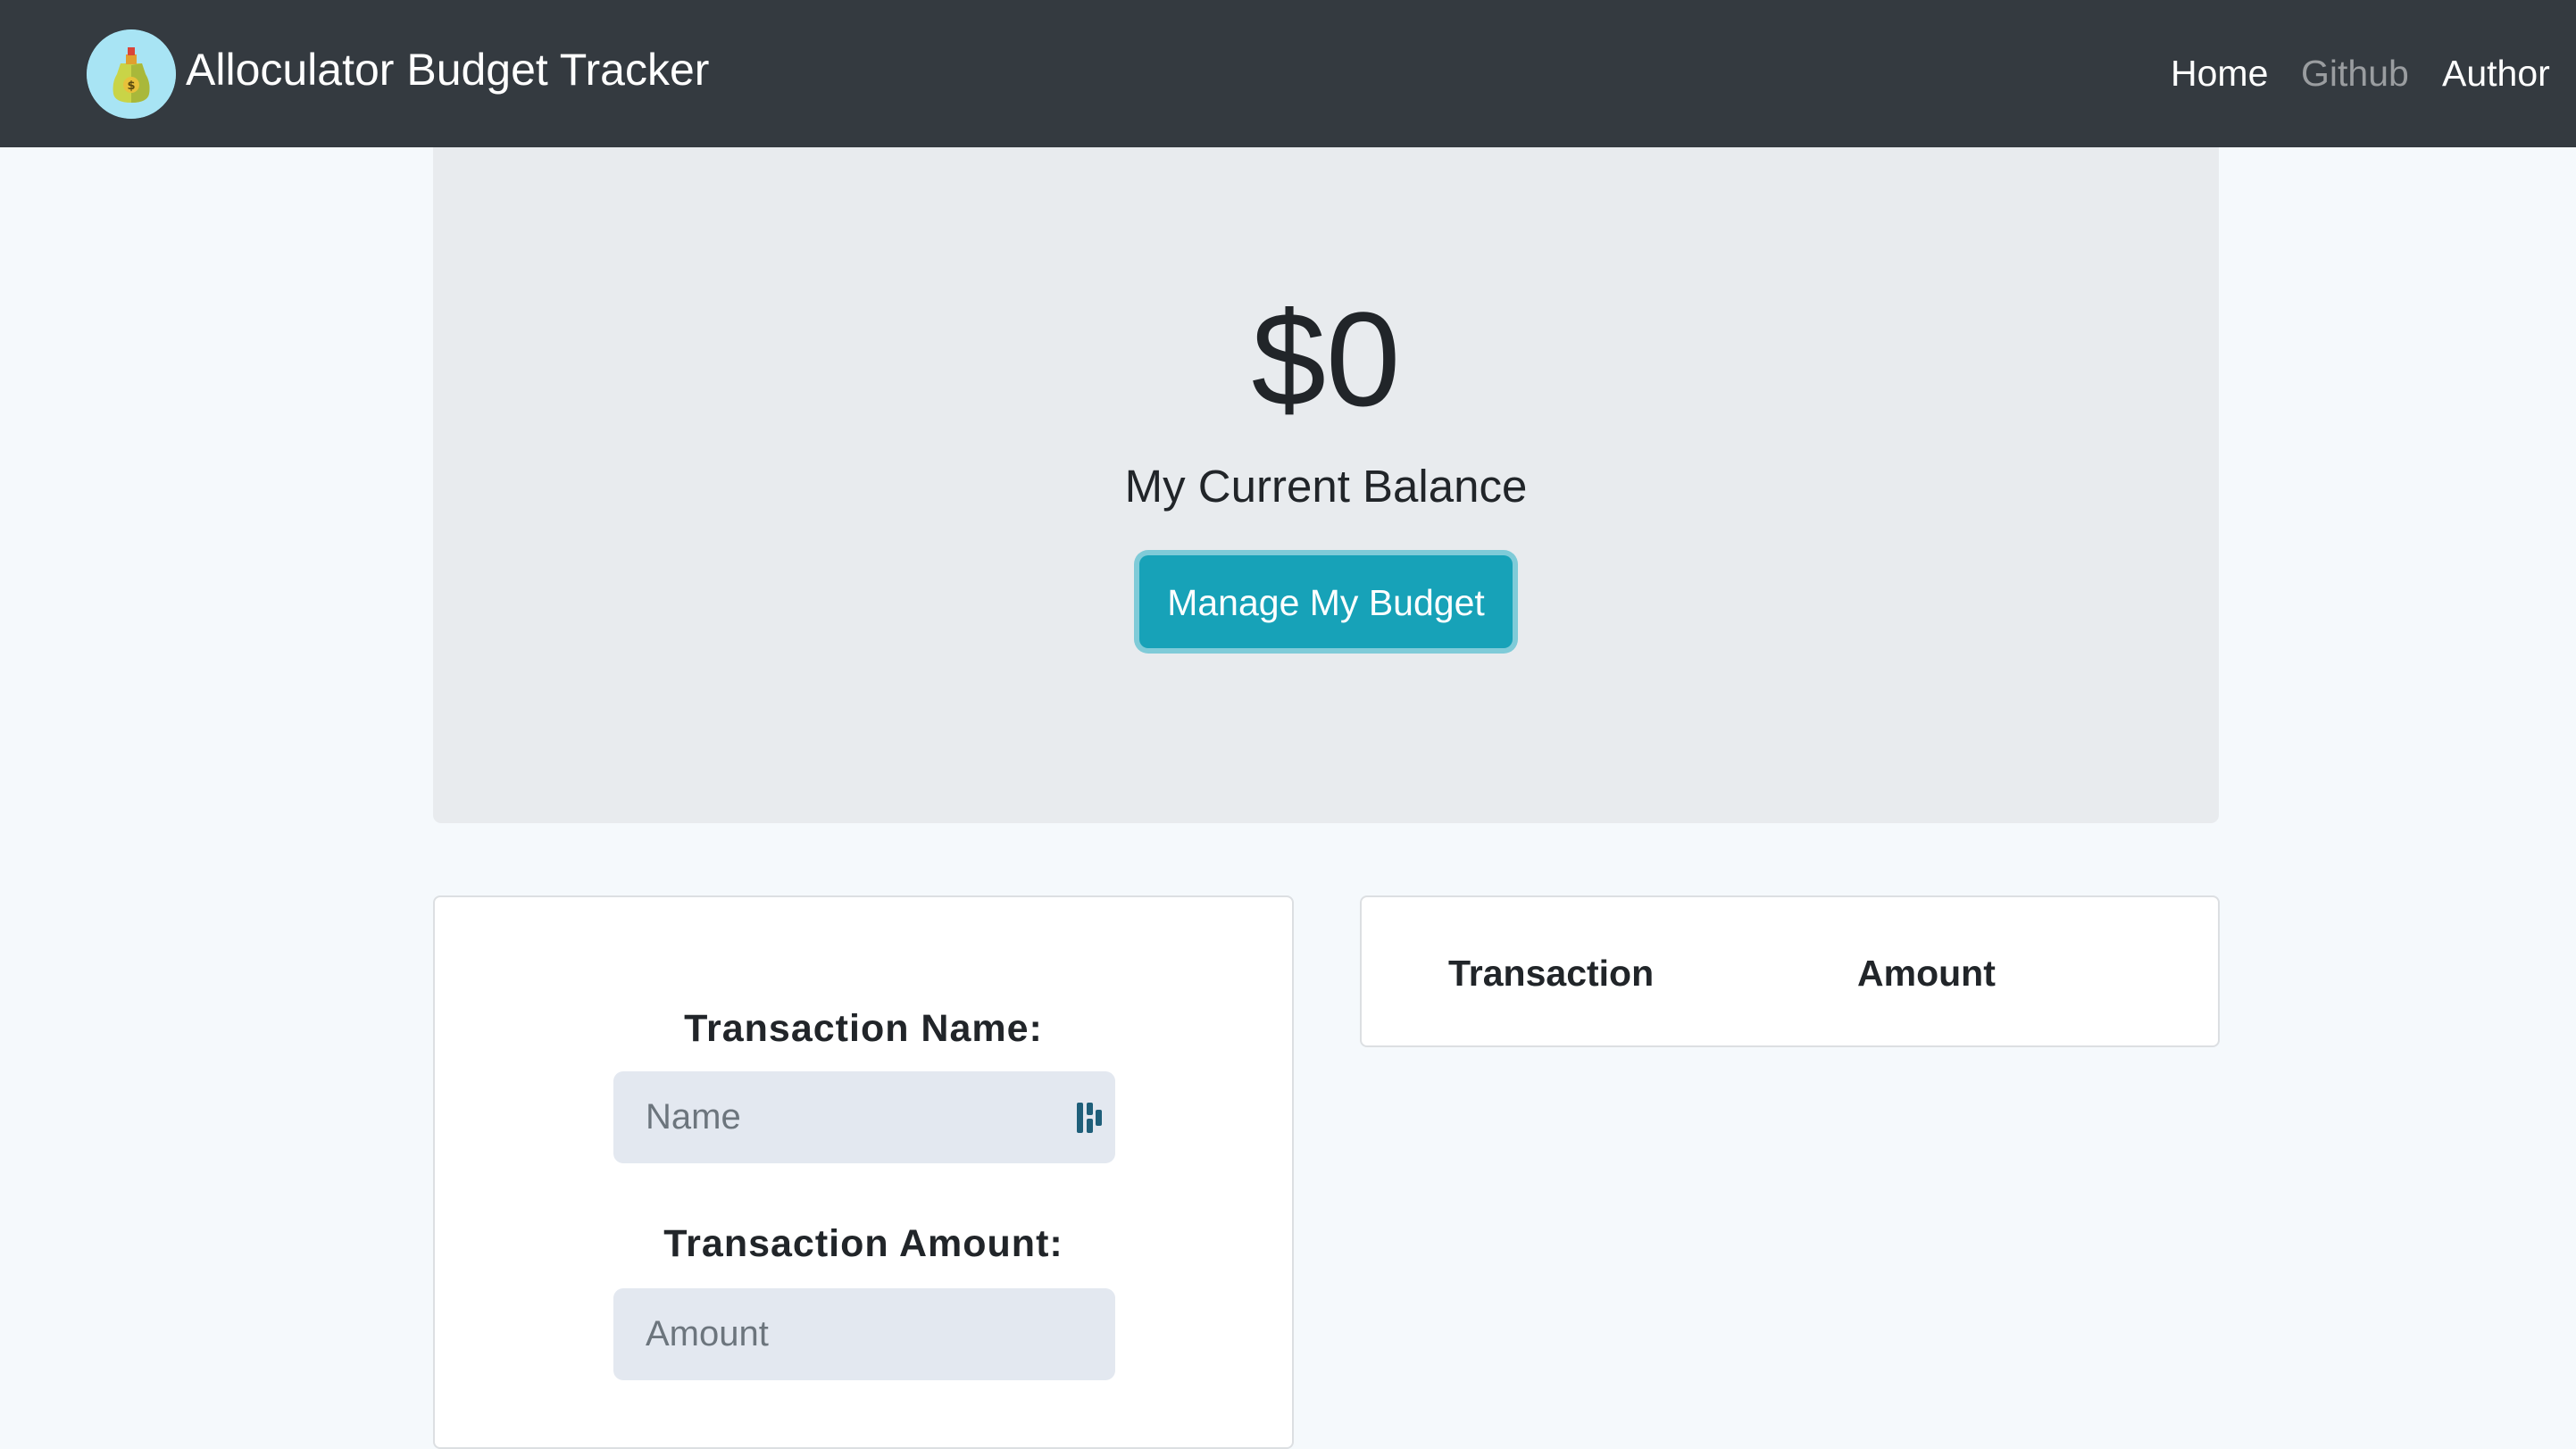 The image size is (2576, 1449). Describe the element at coordinates (2355, 73) in the screenshot. I see `nav-link-github: Github` at that location.